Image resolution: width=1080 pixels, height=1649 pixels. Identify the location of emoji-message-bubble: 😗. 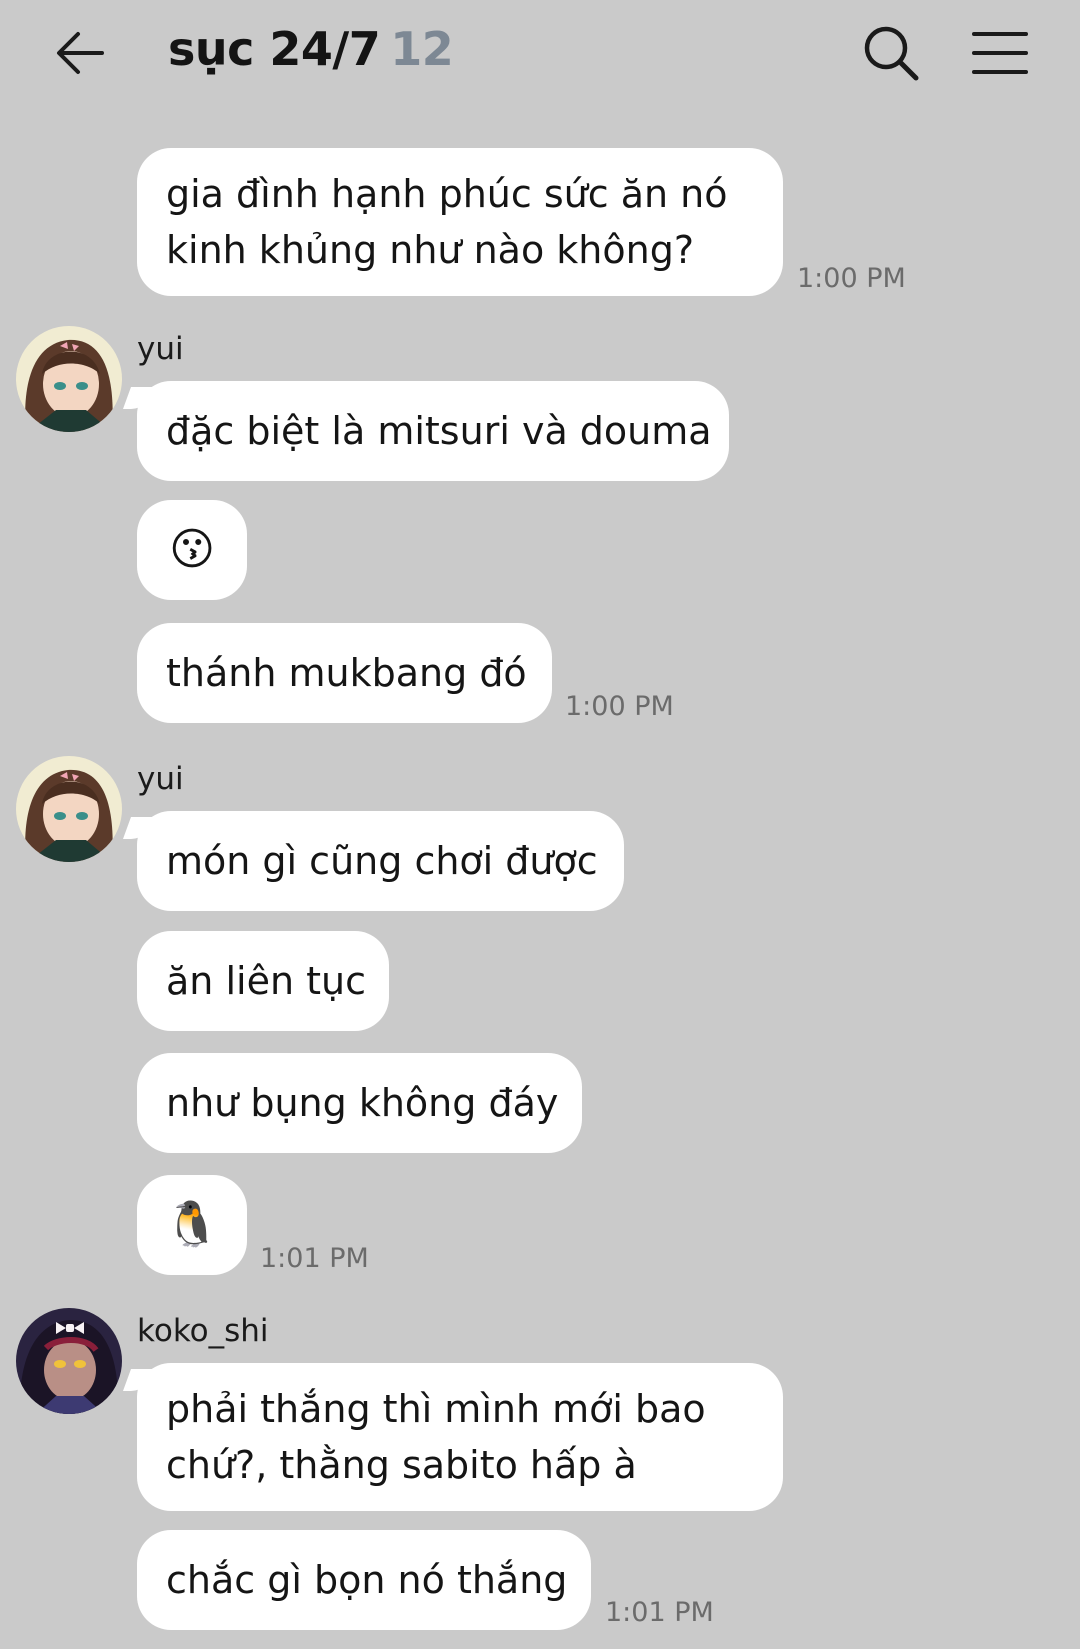
(192, 550).